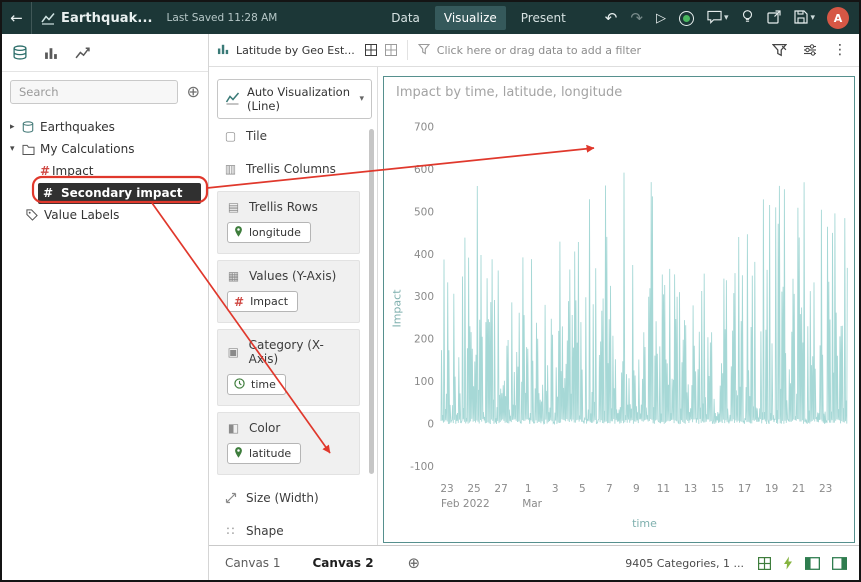 The height and width of the screenshot is (582, 861). I want to click on filter-prompt: Click here or drag data to add a filter, so click(539, 50).